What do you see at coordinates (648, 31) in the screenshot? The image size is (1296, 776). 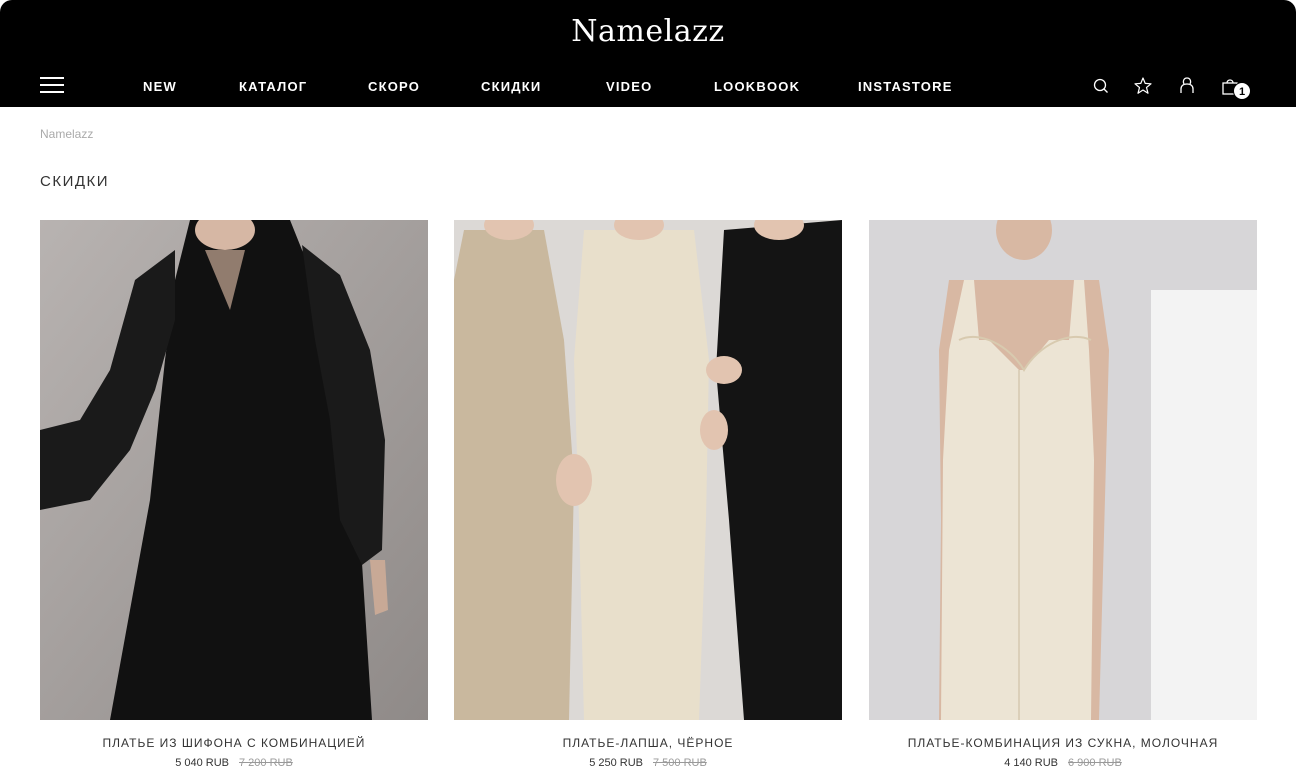 I see `site-logo: Namelazz` at bounding box center [648, 31].